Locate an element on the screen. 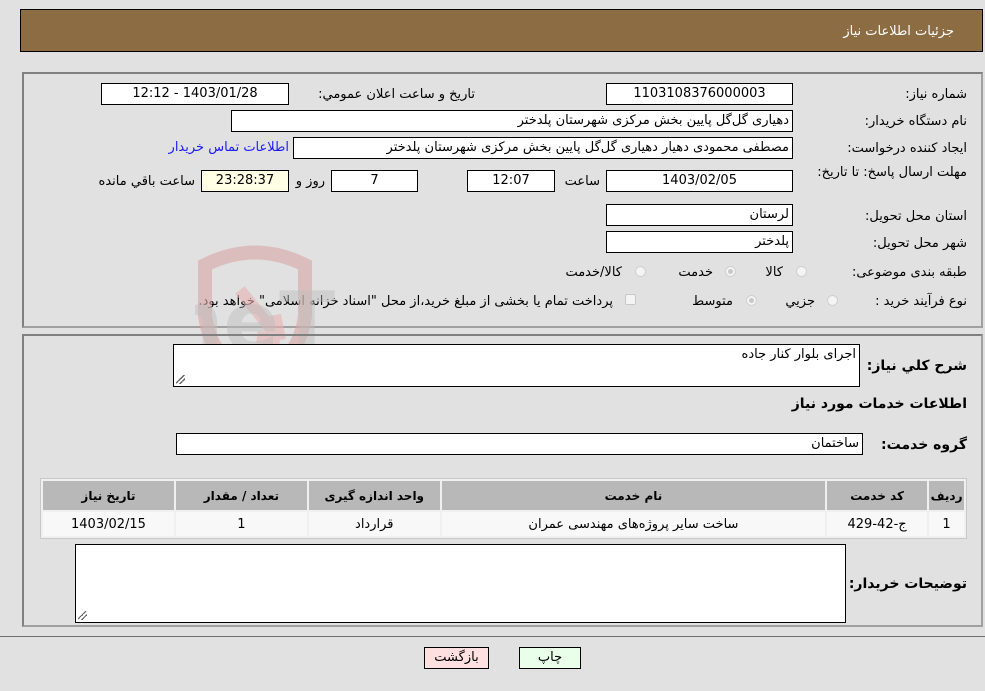 This screenshot has width=985, height=691. col-header-quantity: تعداد / مقدار is located at coordinates (241, 495).